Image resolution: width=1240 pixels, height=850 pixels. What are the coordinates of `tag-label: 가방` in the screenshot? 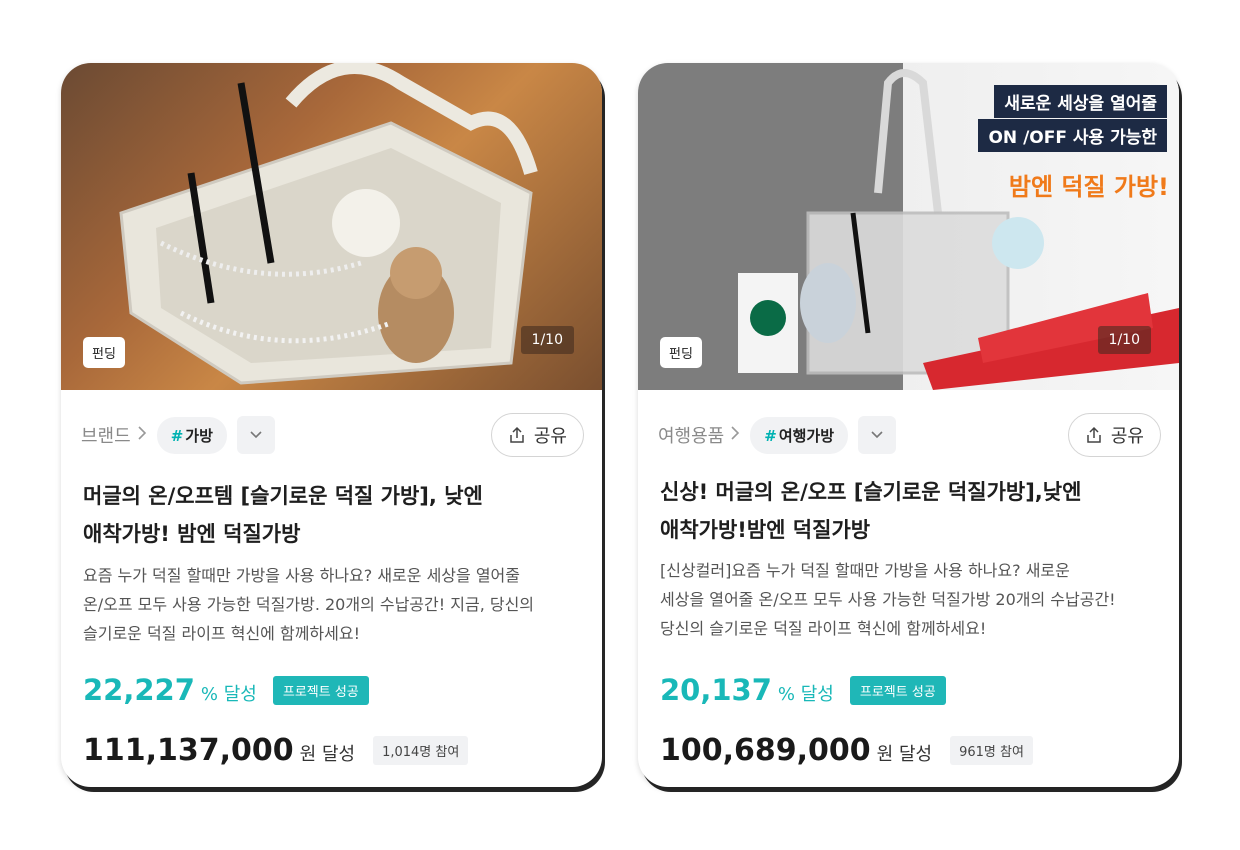 It's located at (199, 435).